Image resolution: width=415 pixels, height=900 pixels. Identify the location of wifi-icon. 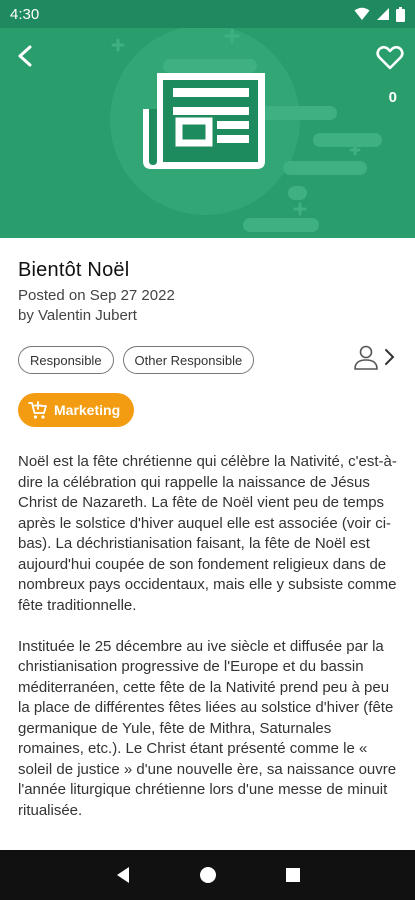
(362, 13).